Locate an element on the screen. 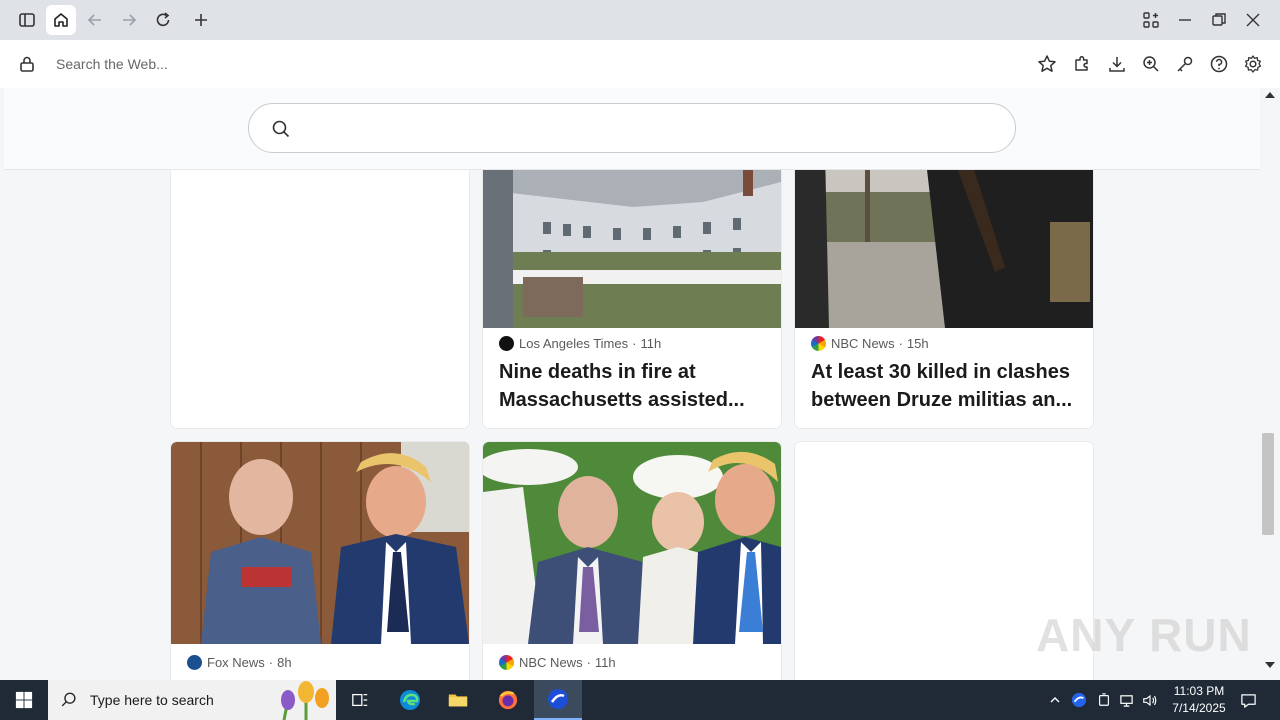  windows-logo-icon is located at coordinates (24, 700).